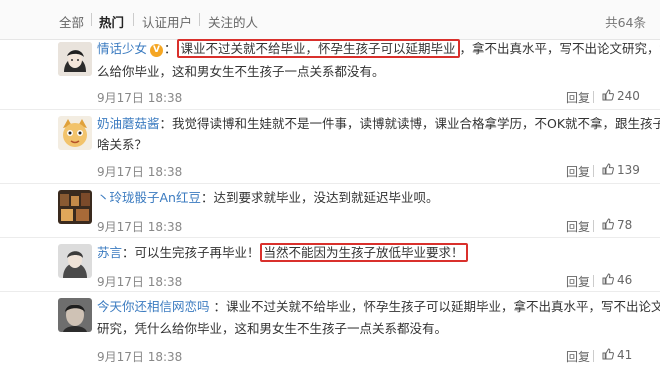  I want to click on comment-text-line: 丶玲珑骰子An红豆：达到要求就毕业，没达到就延迟毕业呗。, so click(268, 198).